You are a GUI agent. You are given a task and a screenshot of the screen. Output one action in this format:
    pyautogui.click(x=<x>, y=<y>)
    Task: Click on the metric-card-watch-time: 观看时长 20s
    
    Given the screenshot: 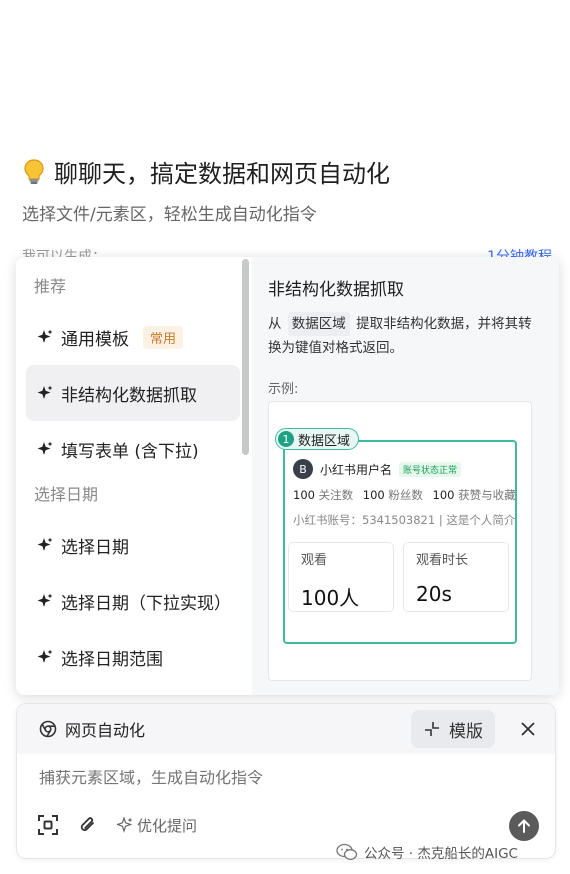 What is the action you would take?
    pyautogui.click(x=456, y=577)
    